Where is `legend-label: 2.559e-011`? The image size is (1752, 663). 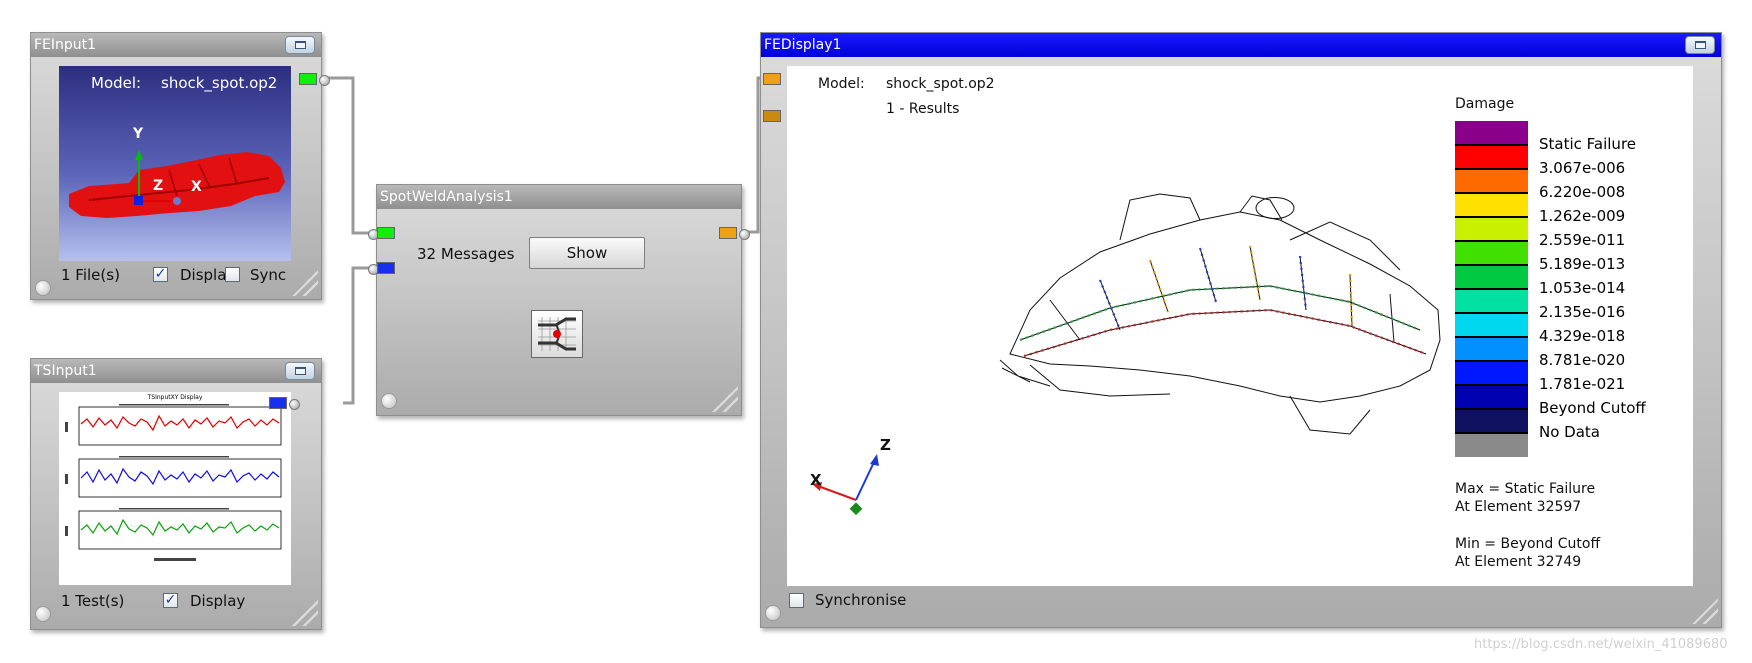 legend-label: 2.559e-011 is located at coordinates (1582, 240).